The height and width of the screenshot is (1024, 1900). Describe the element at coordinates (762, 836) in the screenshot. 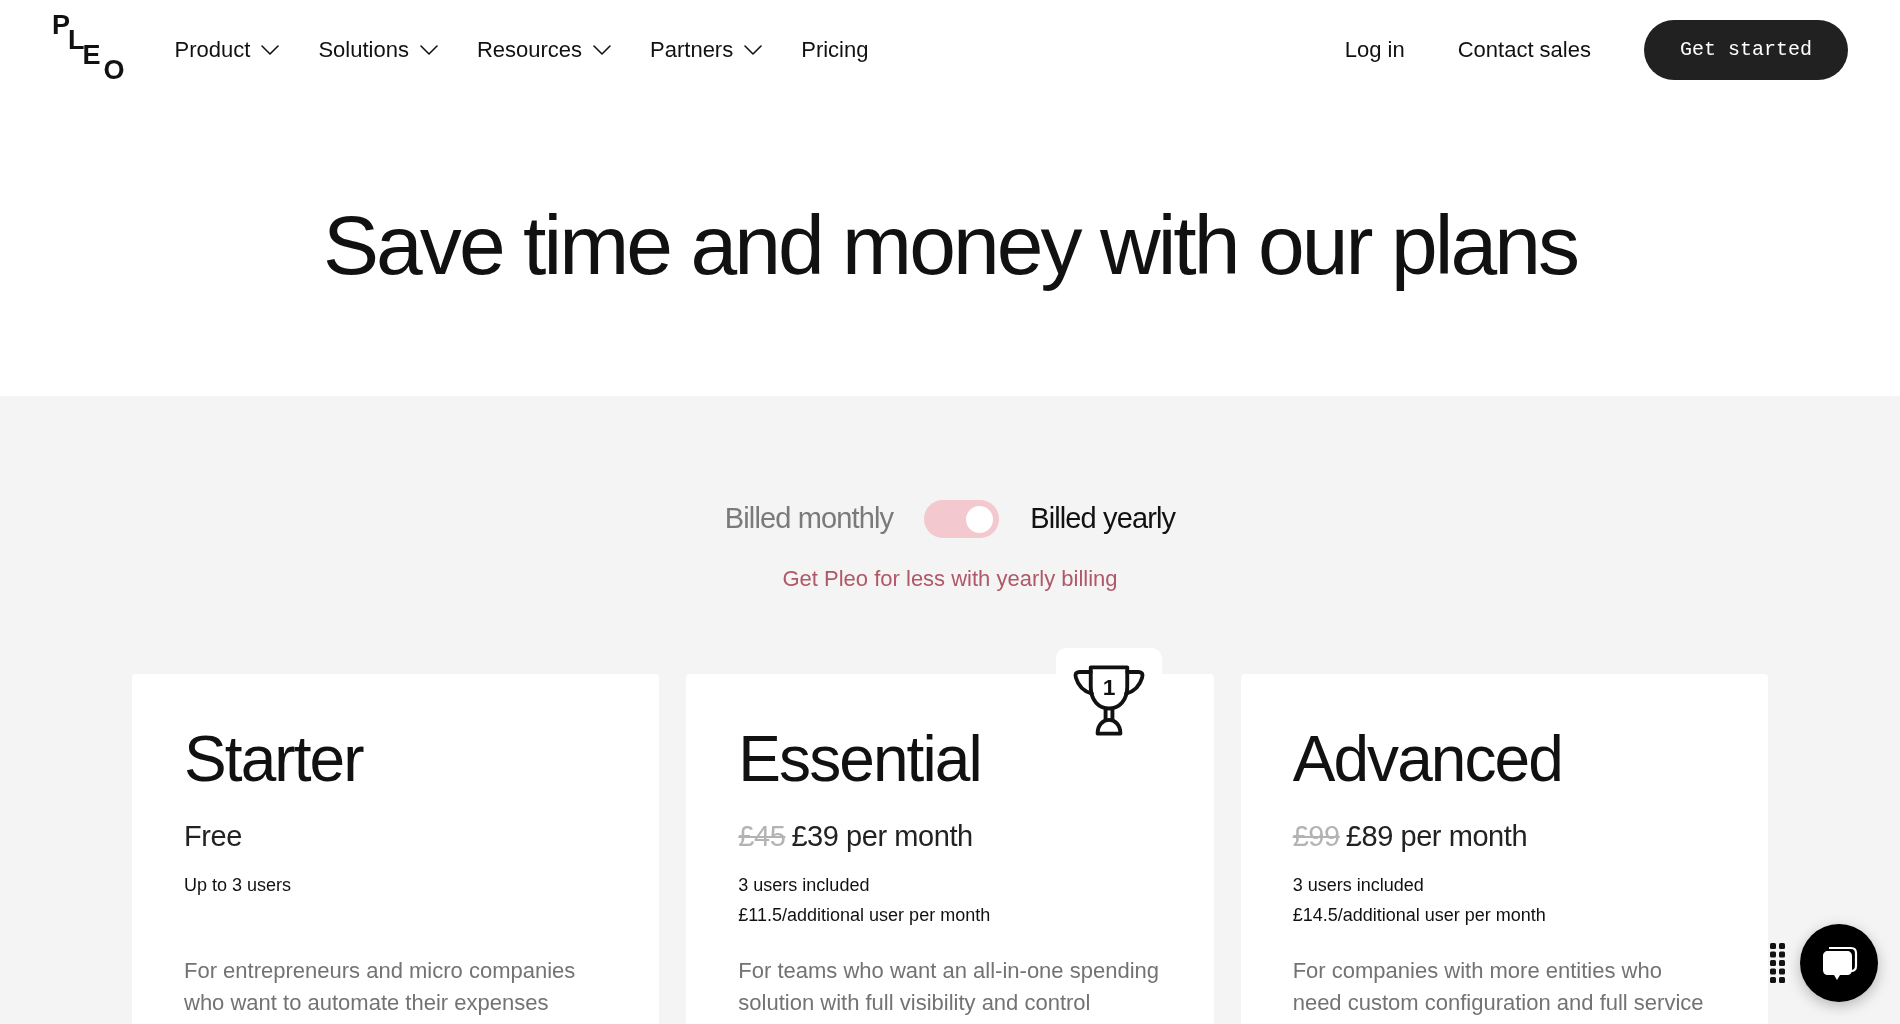

I see `old-price: £45` at that location.